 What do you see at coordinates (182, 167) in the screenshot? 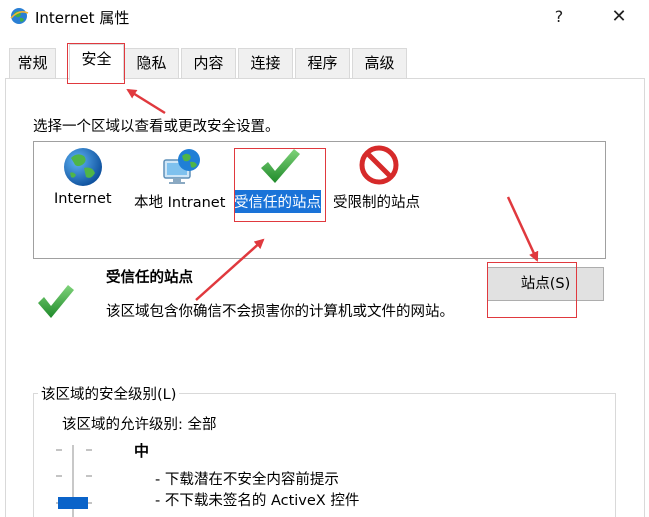
I see `intranet-icon` at bounding box center [182, 167].